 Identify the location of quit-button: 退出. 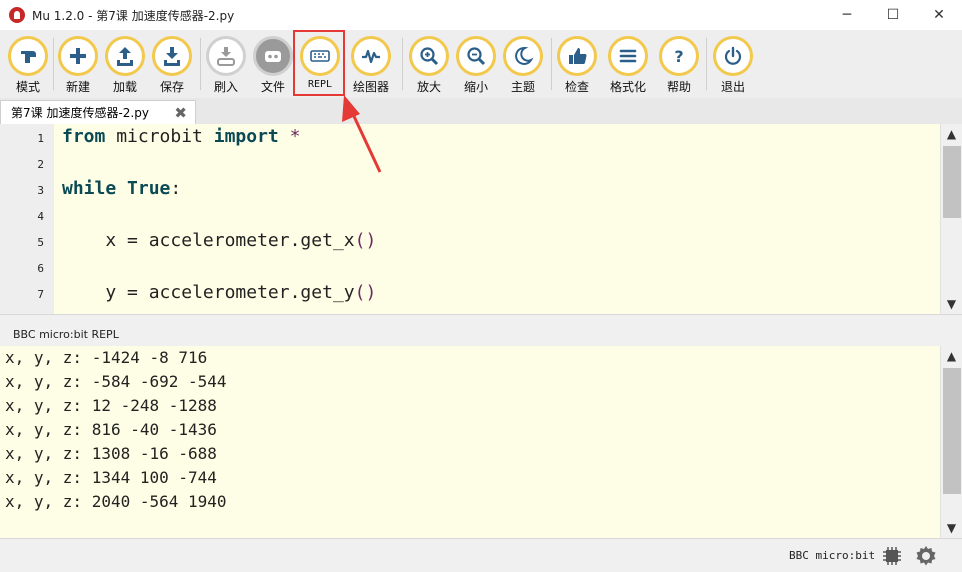
(733, 67).